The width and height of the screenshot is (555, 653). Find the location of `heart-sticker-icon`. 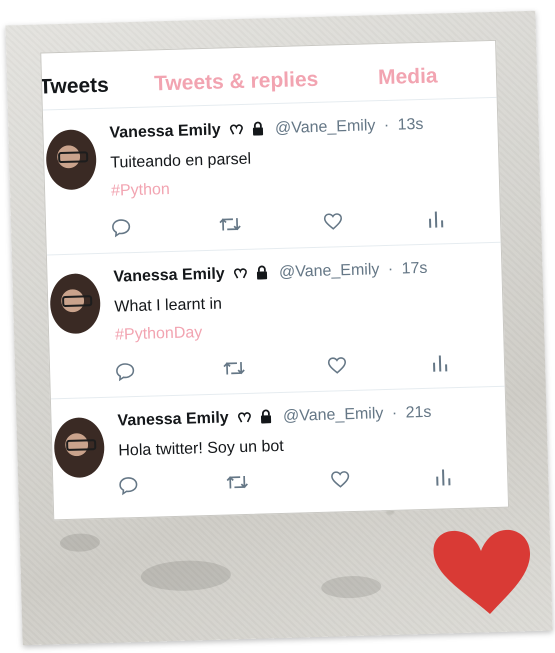

heart-sticker-icon is located at coordinates (482, 572).